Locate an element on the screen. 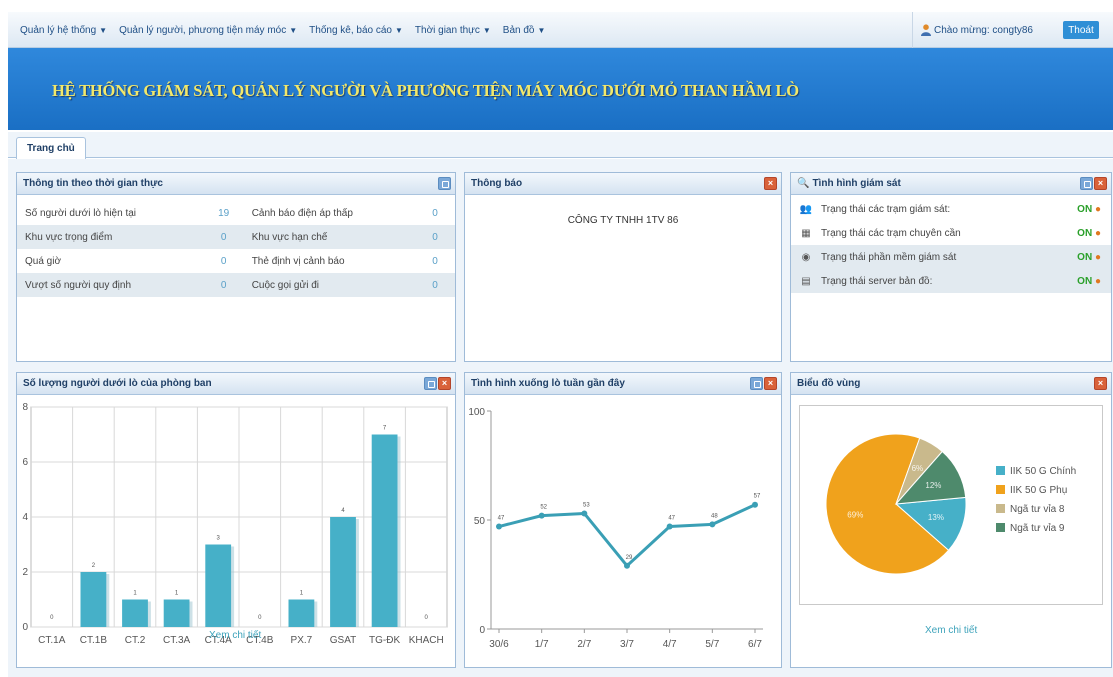 This screenshot has width=1113, height=677. tab-home: Trang chủ is located at coordinates (51, 148).